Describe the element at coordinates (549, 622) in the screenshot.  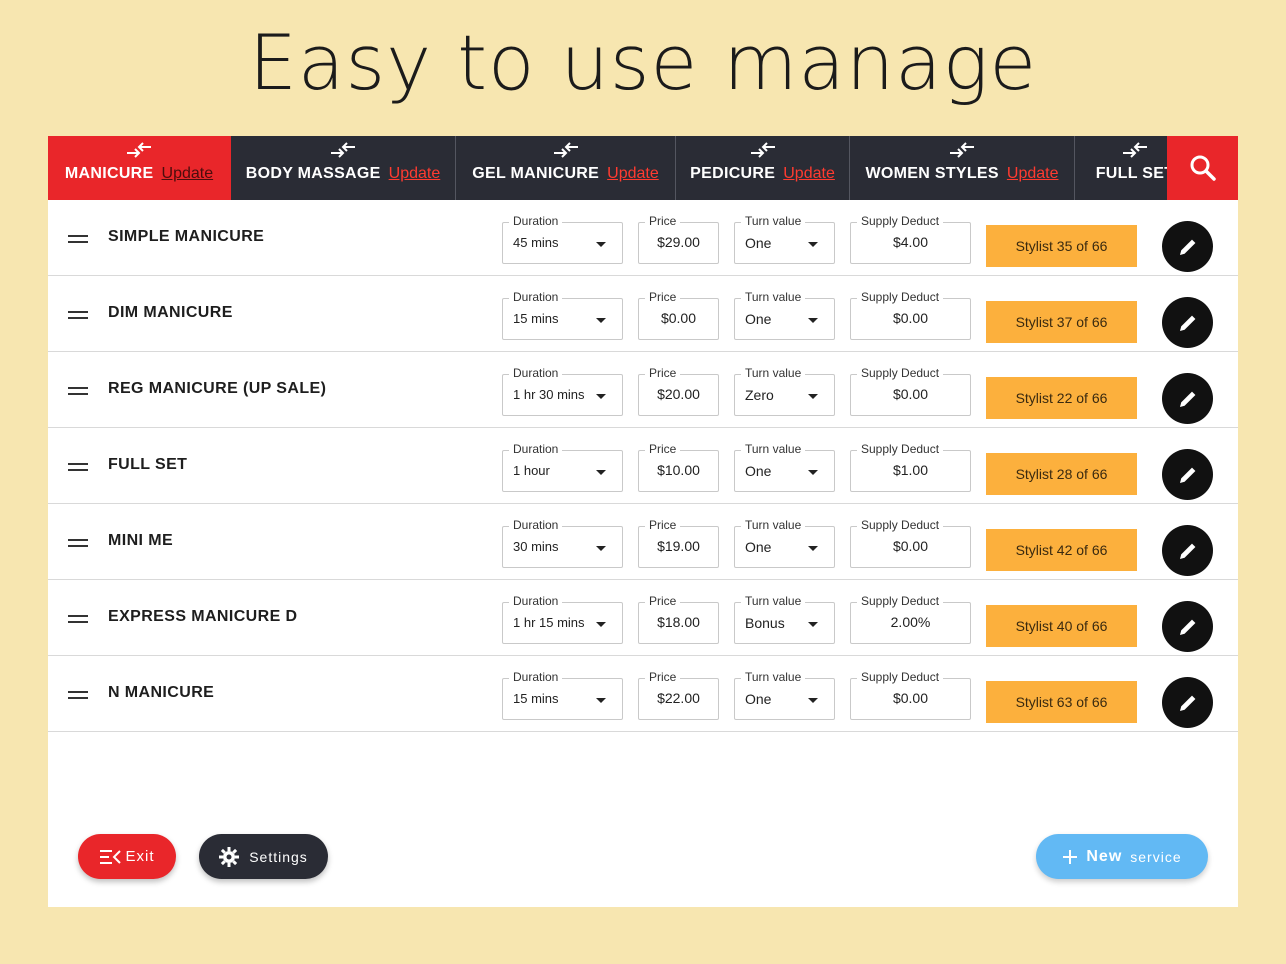
I see `field-value: 1 hr 15 mins` at that location.